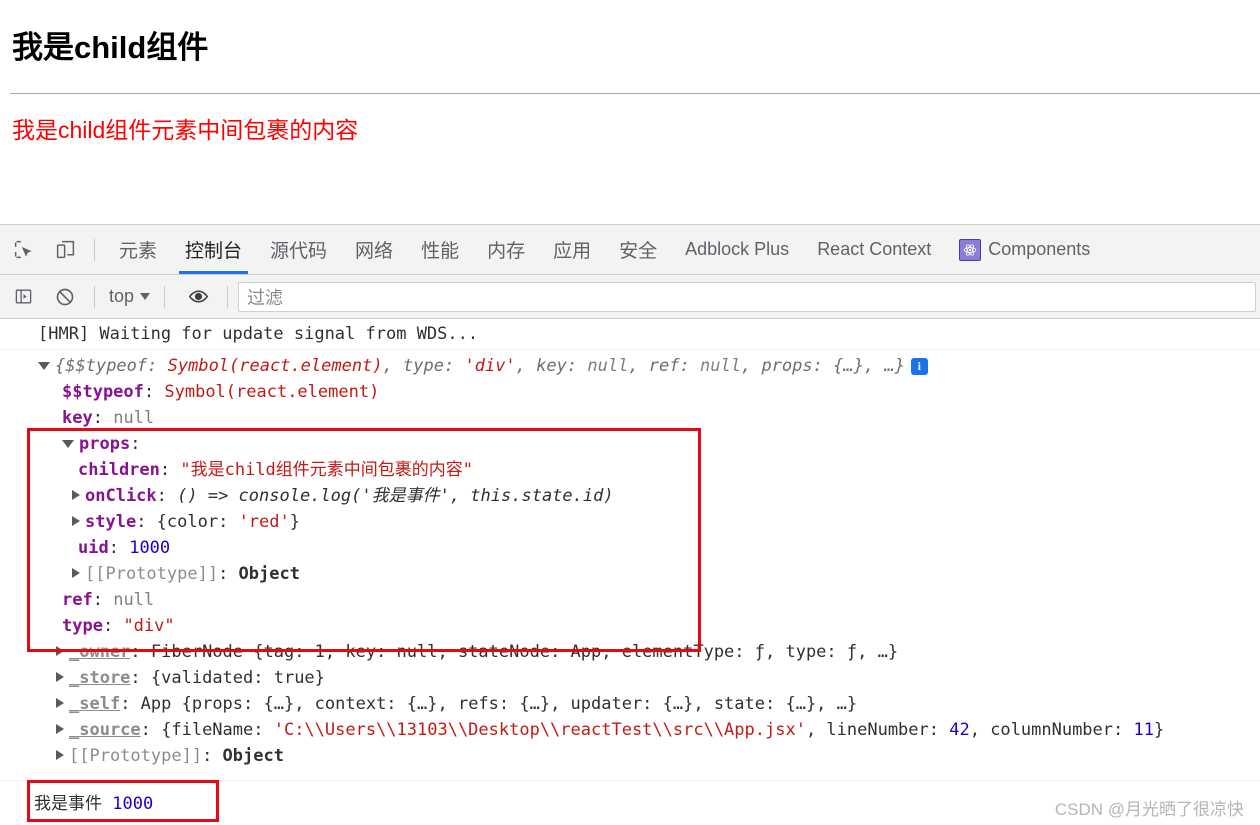 Image resolution: width=1260 pixels, height=825 pixels. Describe the element at coordinates (1149, 809) in the screenshot. I see `csdn-watermark: CSDN @月光晒了很凉快` at that location.